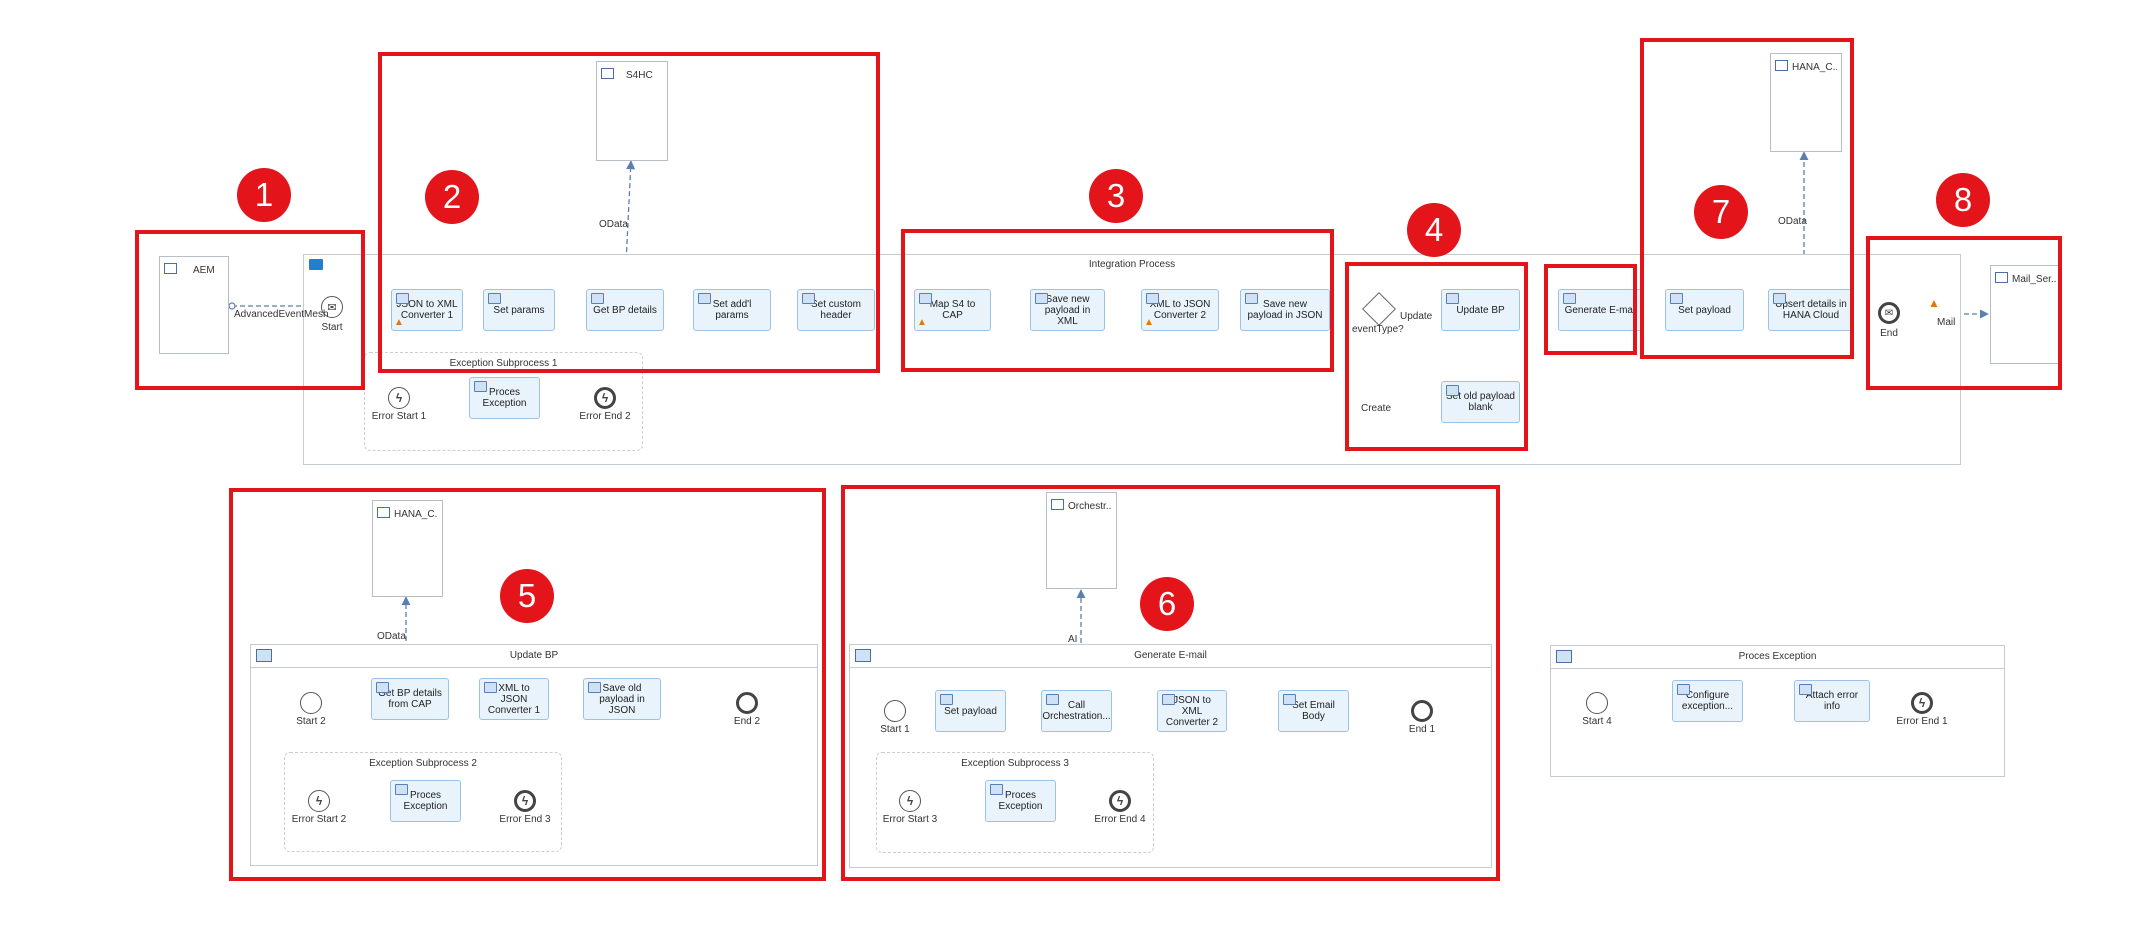  I want to click on event-label: Error End 2, so click(605, 416).